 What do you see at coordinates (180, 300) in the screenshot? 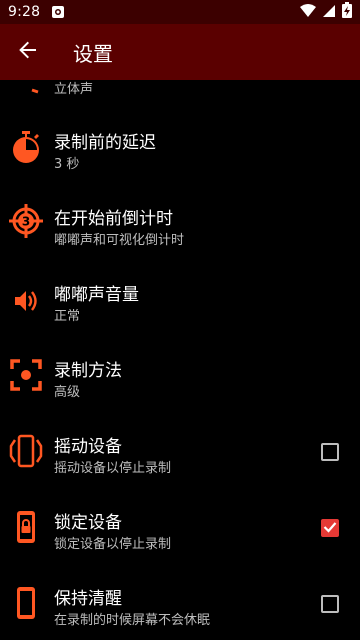
I see `settings-item-beep-volume: 嘟嘟声音量 正常` at bounding box center [180, 300].